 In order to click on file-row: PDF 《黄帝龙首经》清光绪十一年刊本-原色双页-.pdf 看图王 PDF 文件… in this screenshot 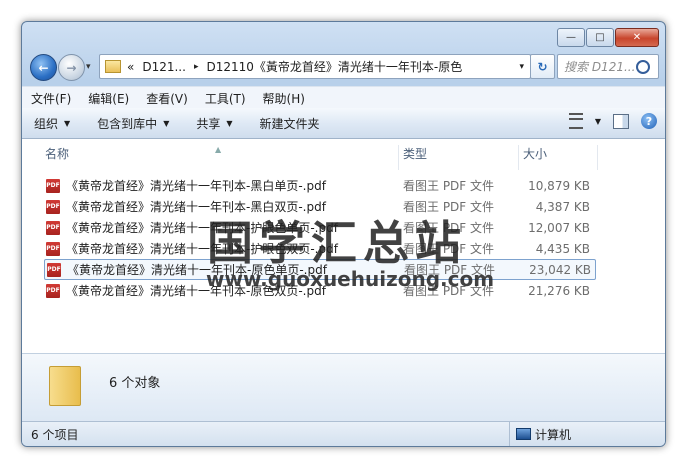, I will do `click(319, 290)`.